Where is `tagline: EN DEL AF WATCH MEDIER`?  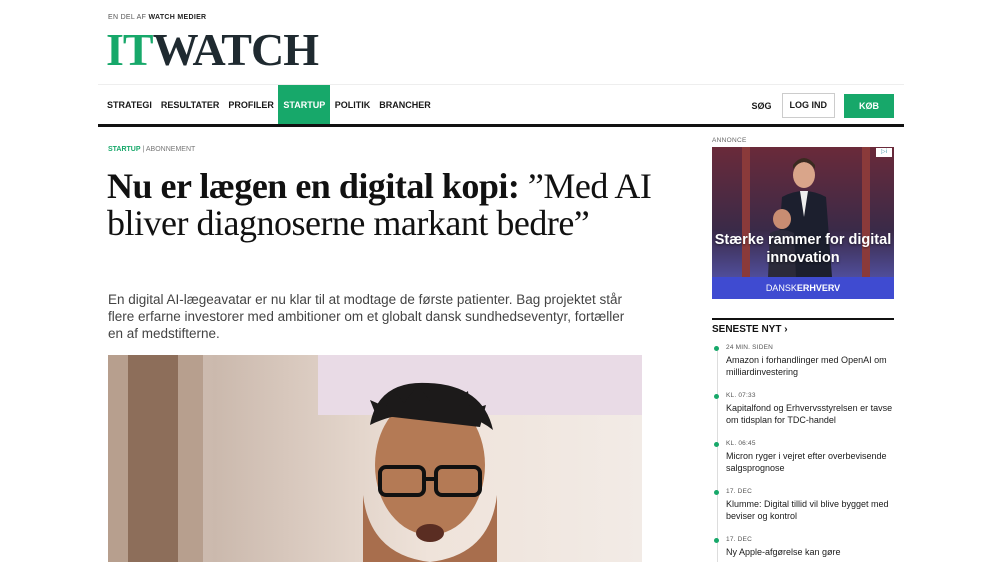
tagline: EN DEL AF WATCH MEDIER is located at coordinates (157, 17).